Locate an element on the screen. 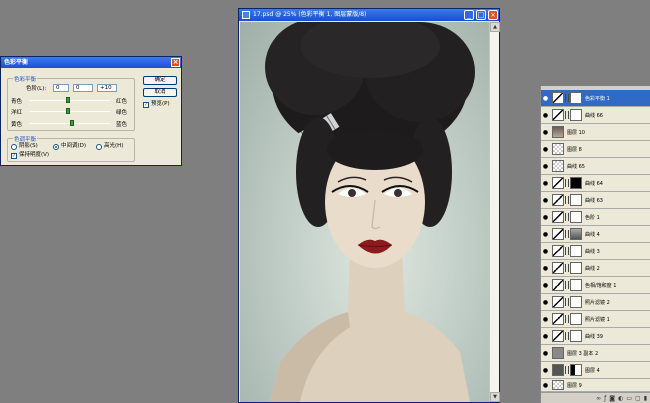 The image size is (650, 403). layer-row: ● 曲线 2 is located at coordinates (595, 268).